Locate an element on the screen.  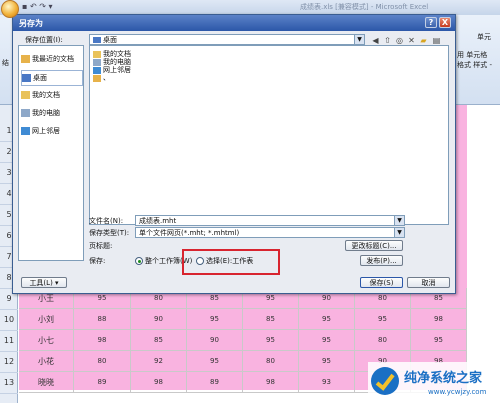
row-number: 13 is located at coordinates (9, 383).